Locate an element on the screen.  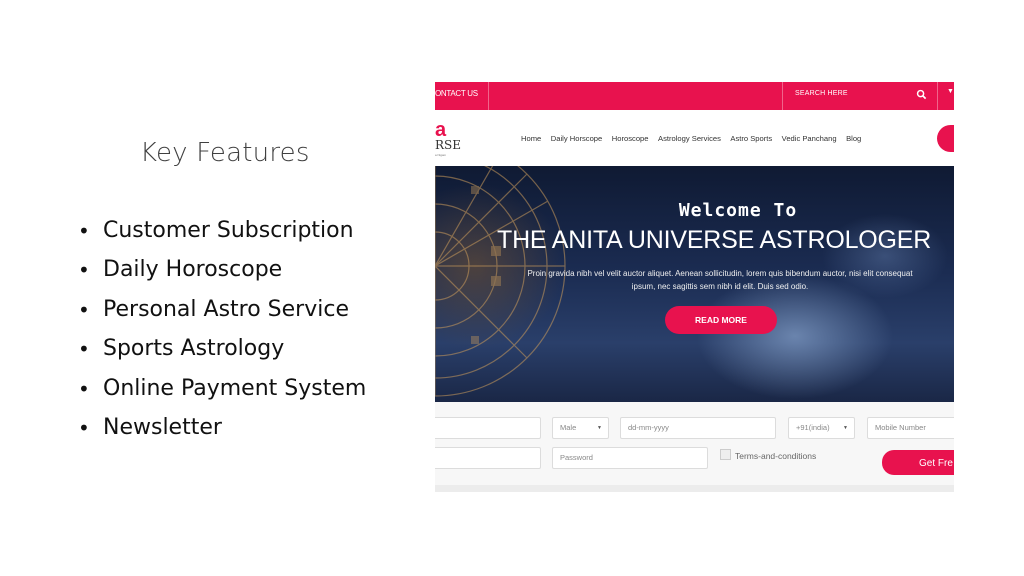
list-item-label: Personal Astro Service is located at coordinates (226, 309).